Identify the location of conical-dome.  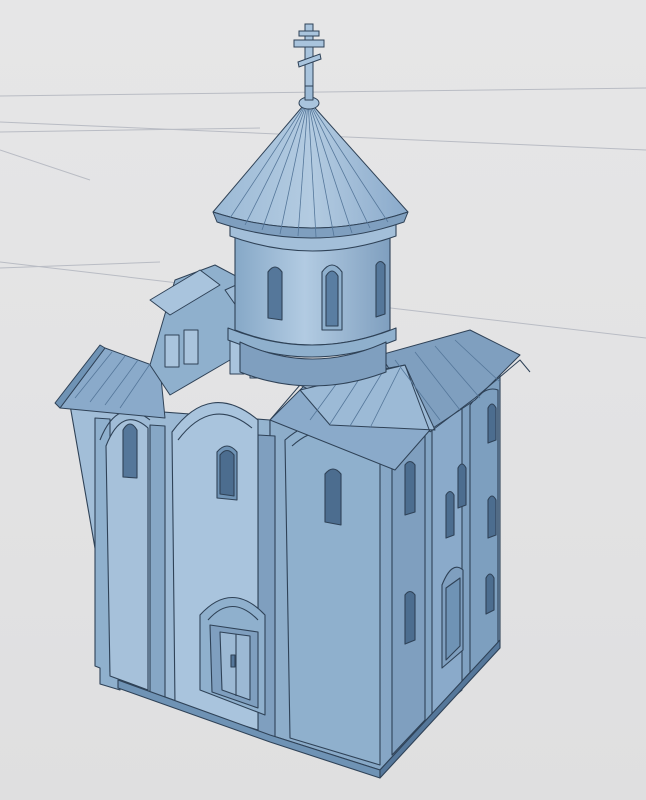
(310, 160).